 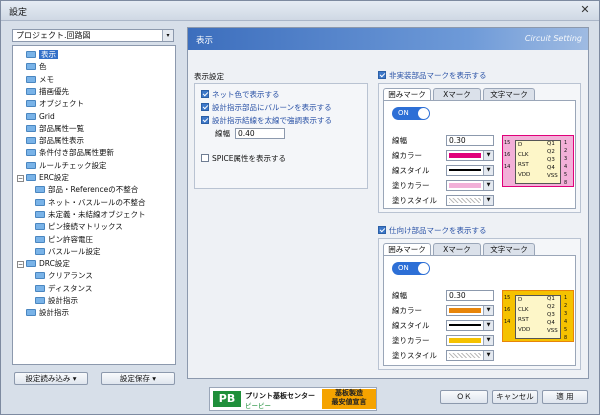 What do you see at coordinates (90, 202) in the screenshot?
I see `tree-item: ネット・バスルールの不整合` at bounding box center [90, 202].